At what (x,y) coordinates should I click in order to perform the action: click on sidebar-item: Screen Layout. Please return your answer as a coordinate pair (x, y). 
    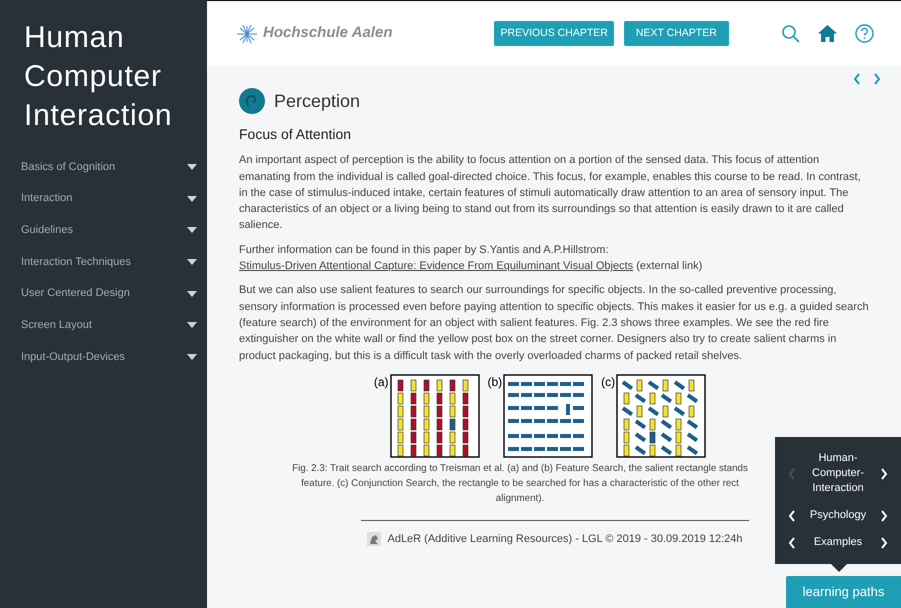
    Looking at the image, I should click on (103, 325).